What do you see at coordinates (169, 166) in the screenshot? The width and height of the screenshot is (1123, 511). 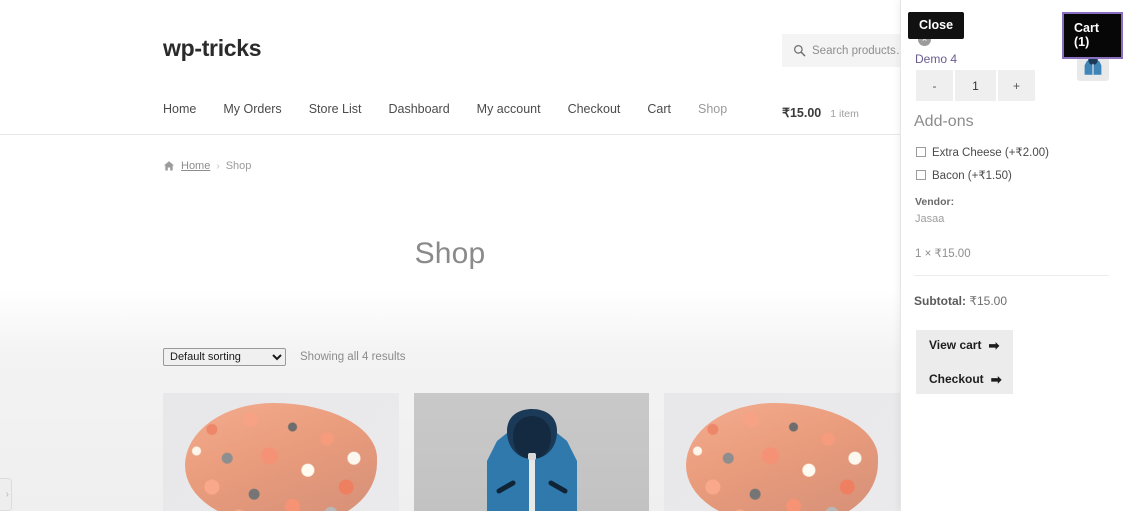 I see `home-icon` at bounding box center [169, 166].